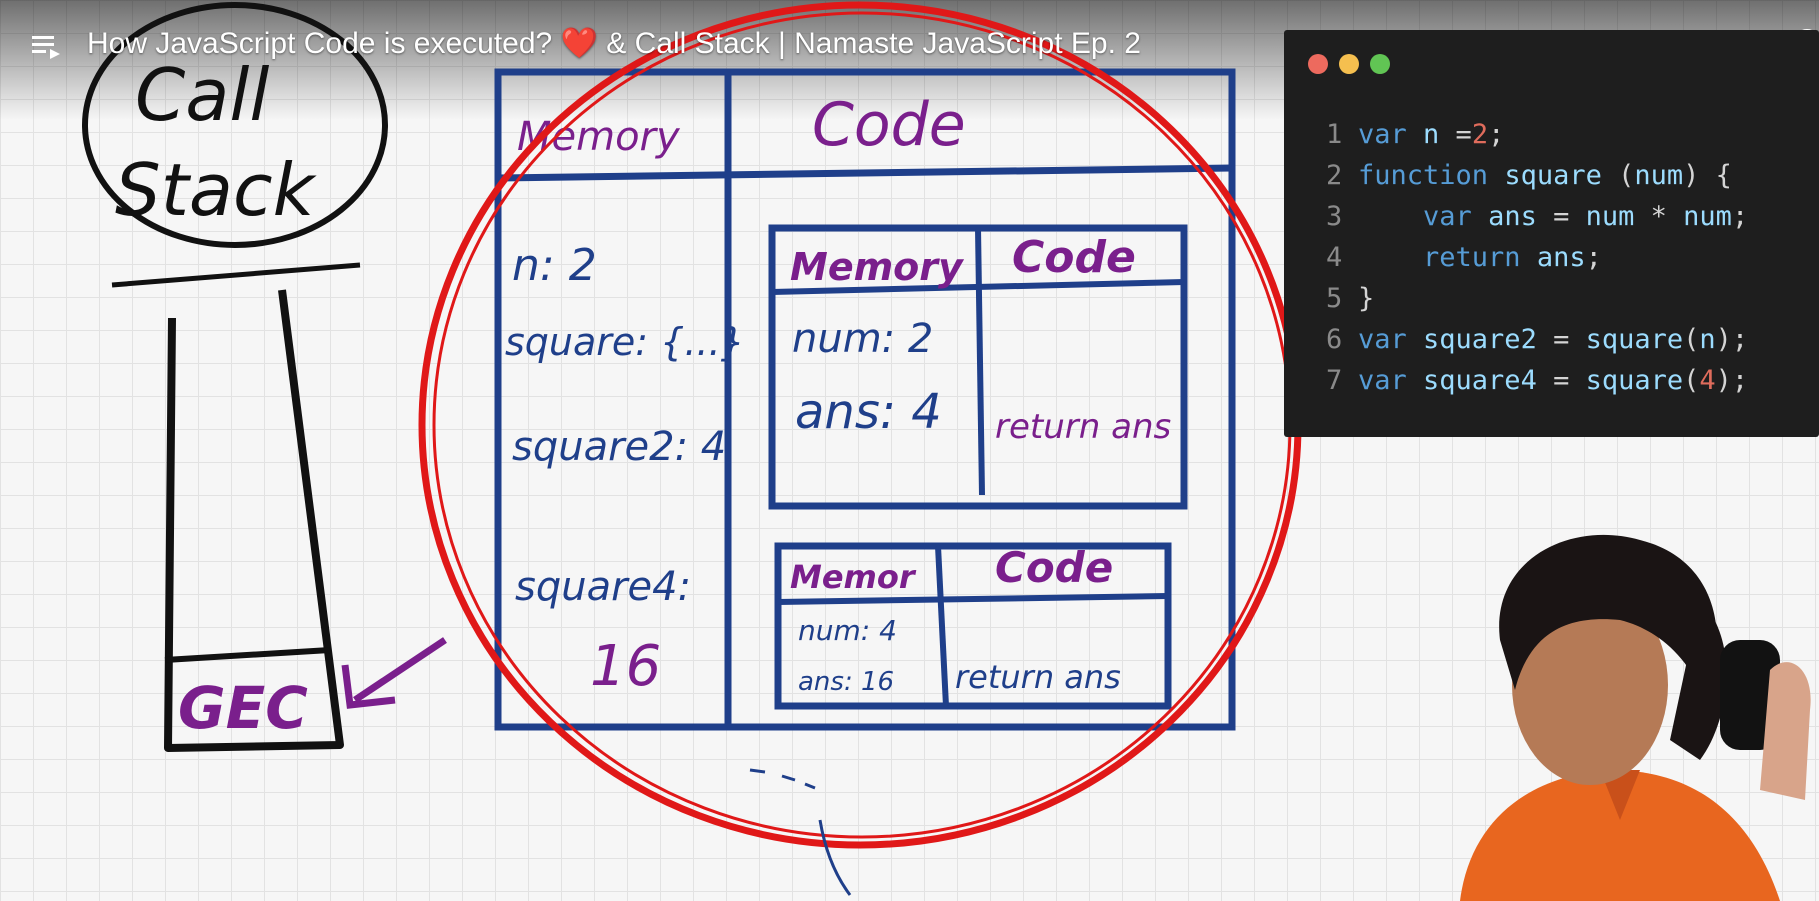 The height and width of the screenshot is (901, 1819). I want to click on global-entry-square2: square2: 4, so click(619, 447).